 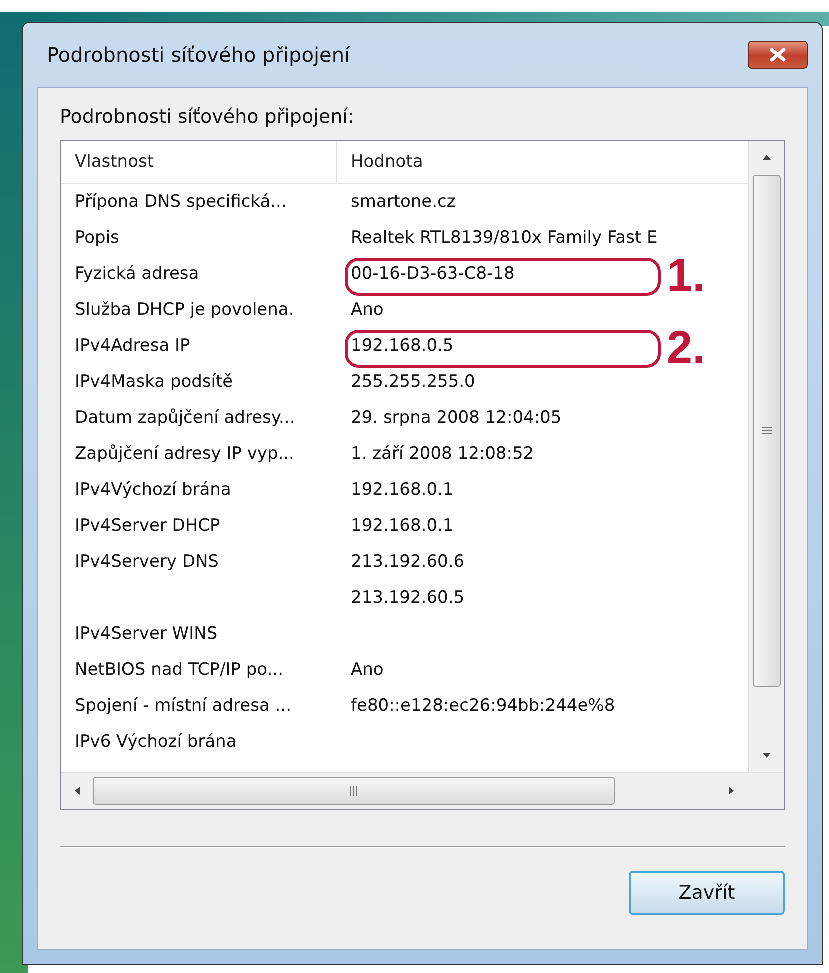 I want to click on horizontal-scrollbar, so click(x=422, y=790).